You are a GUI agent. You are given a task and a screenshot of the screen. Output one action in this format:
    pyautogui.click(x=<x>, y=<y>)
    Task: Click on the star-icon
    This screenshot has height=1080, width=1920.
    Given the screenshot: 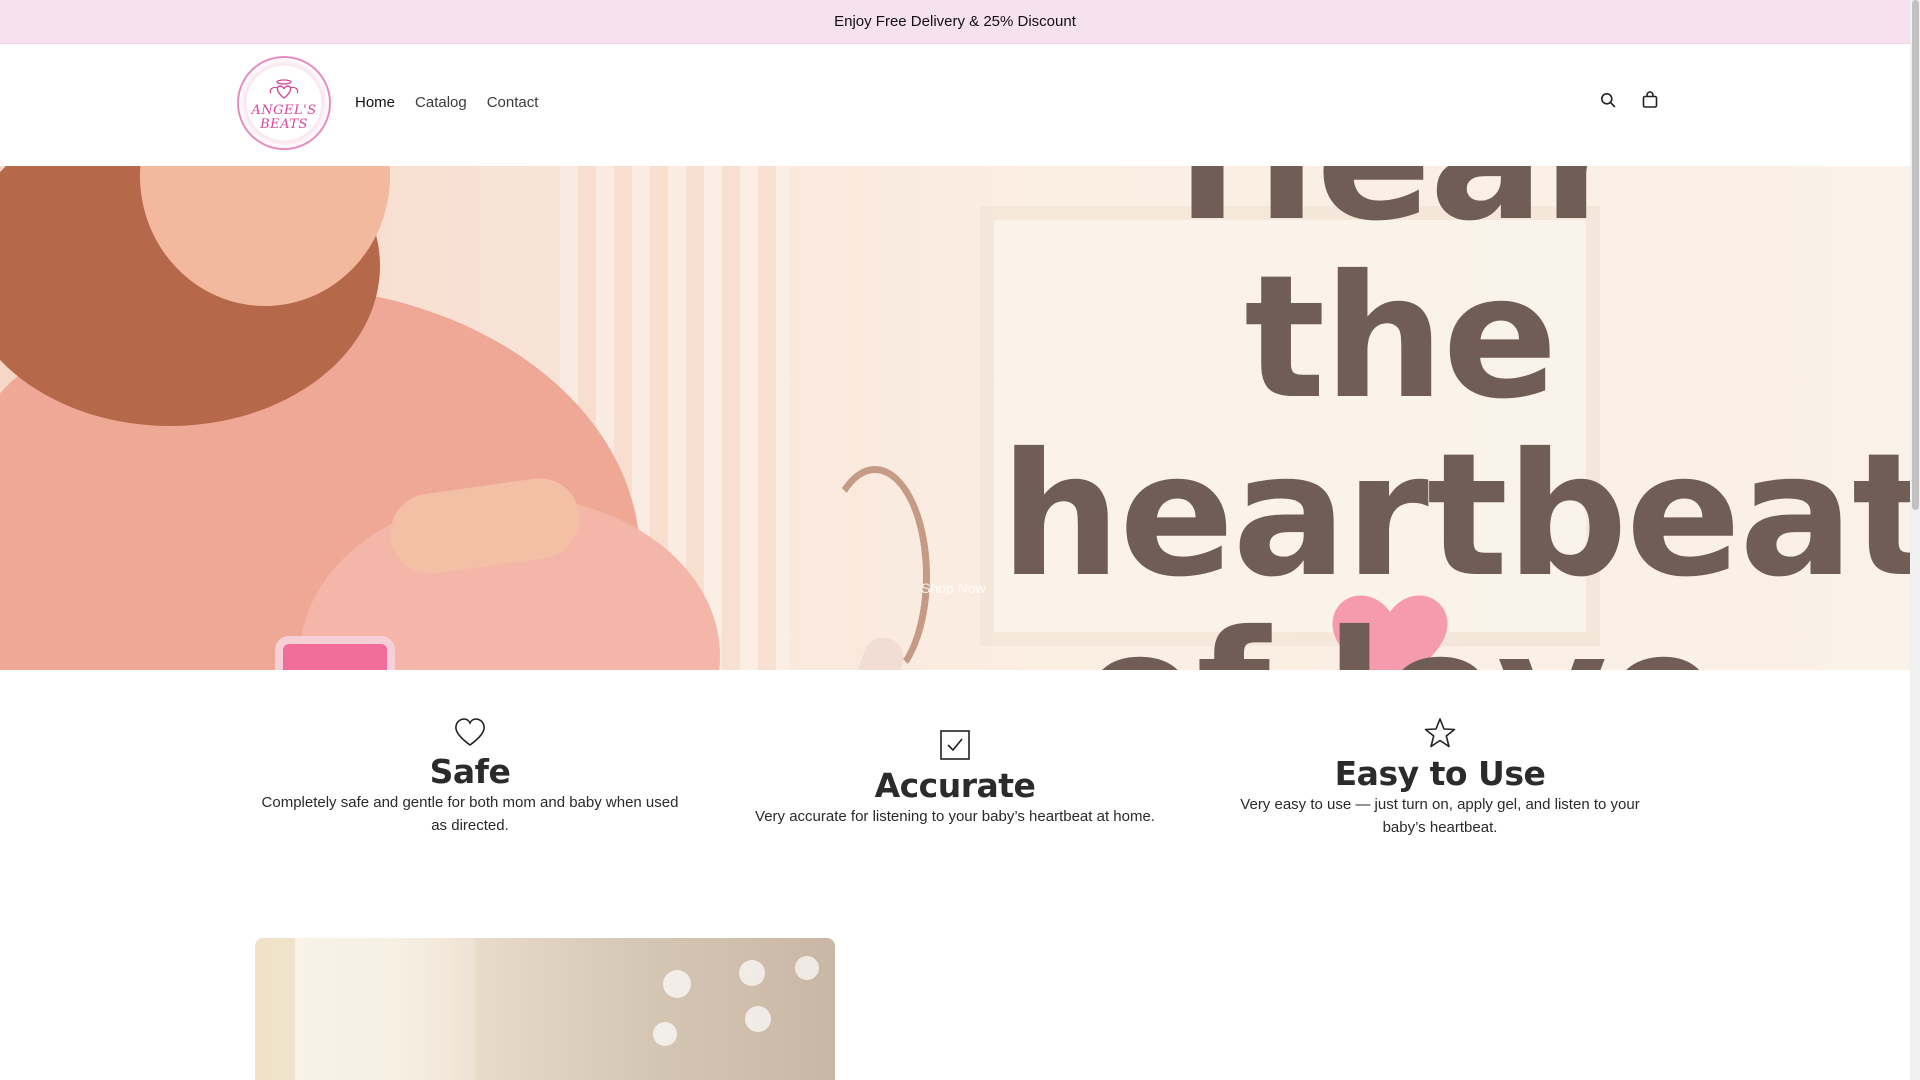 What is the action you would take?
    pyautogui.click(x=1440, y=733)
    